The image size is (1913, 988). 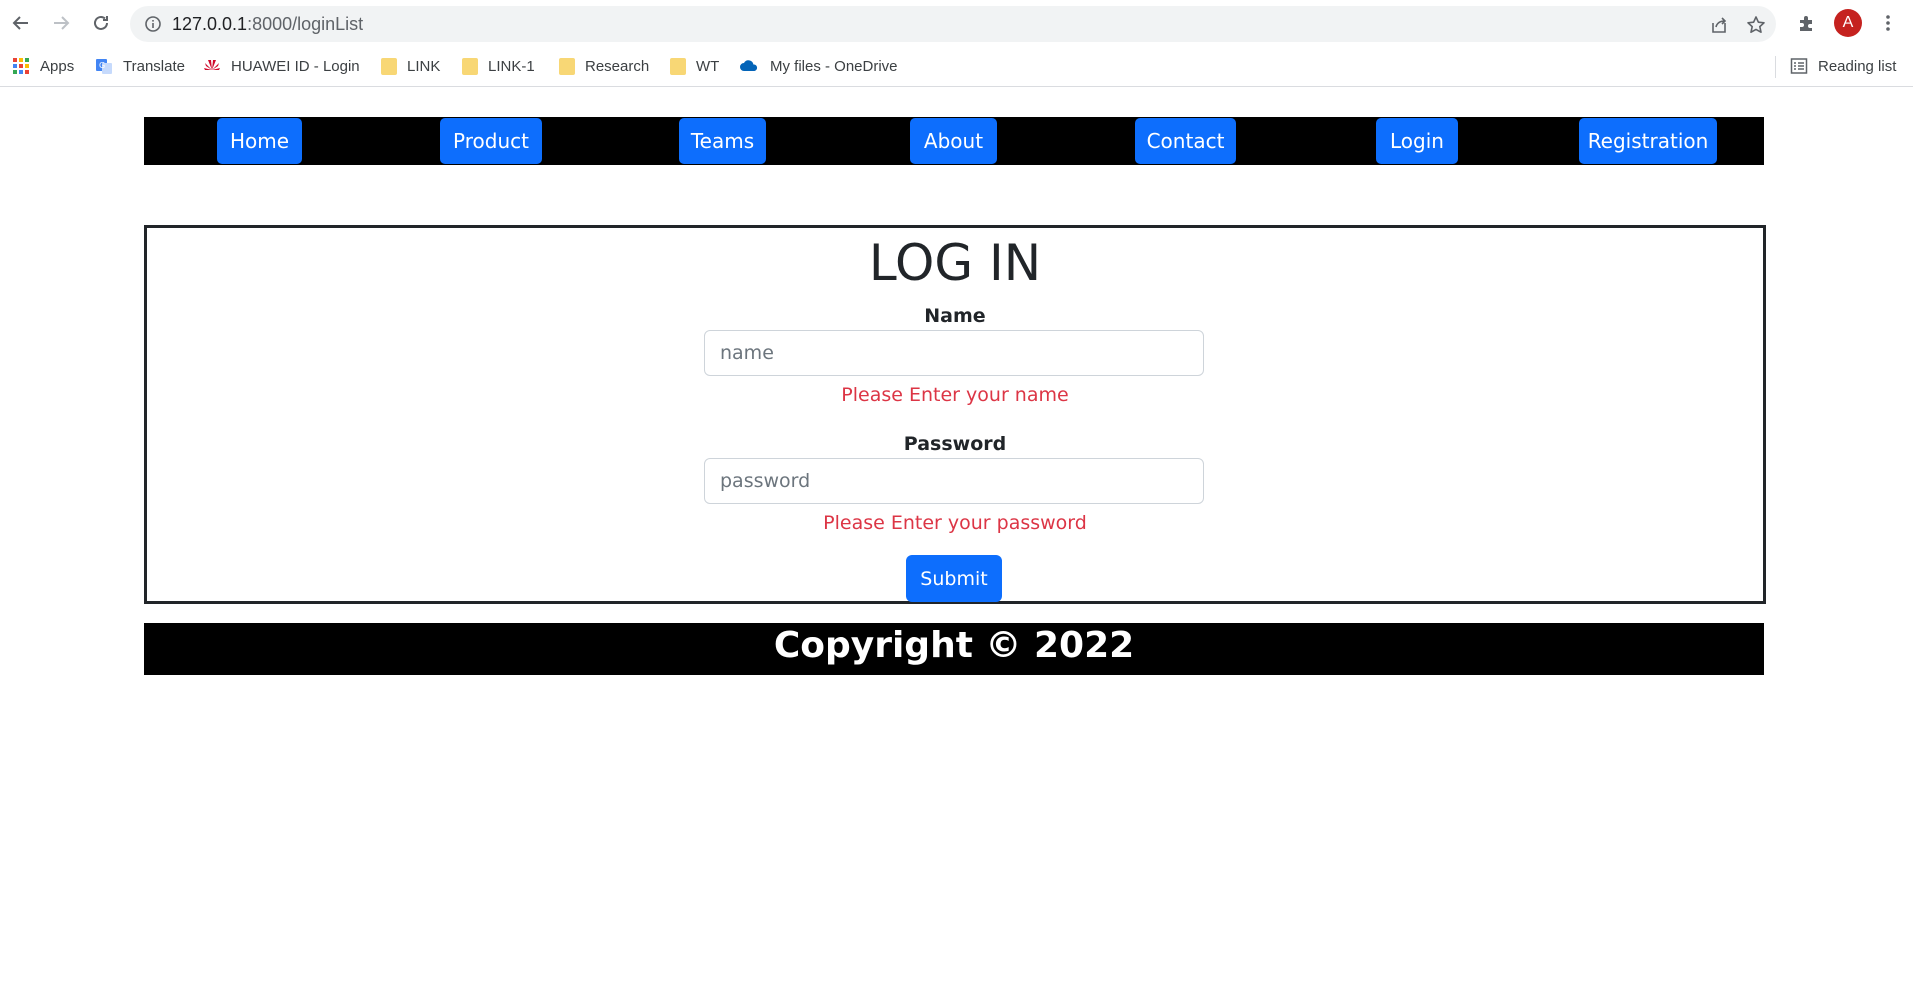 What do you see at coordinates (749, 65) in the screenshot?
I see `onedrive-cloud-icon` at bounding box center [749, 65].